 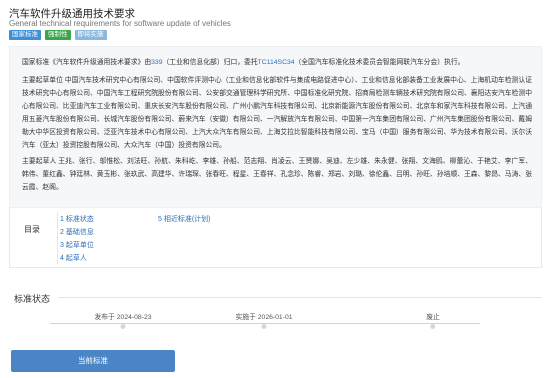 I want to click on toc-column-1: 1 标准状态 2 基础信息 3 起草单位 4 起草人, so click(x=77, y=239).